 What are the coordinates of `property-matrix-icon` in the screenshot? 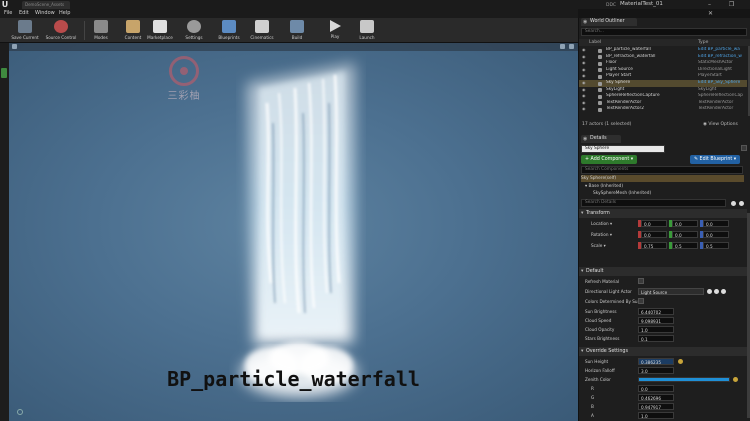 It's located at (733, 203).